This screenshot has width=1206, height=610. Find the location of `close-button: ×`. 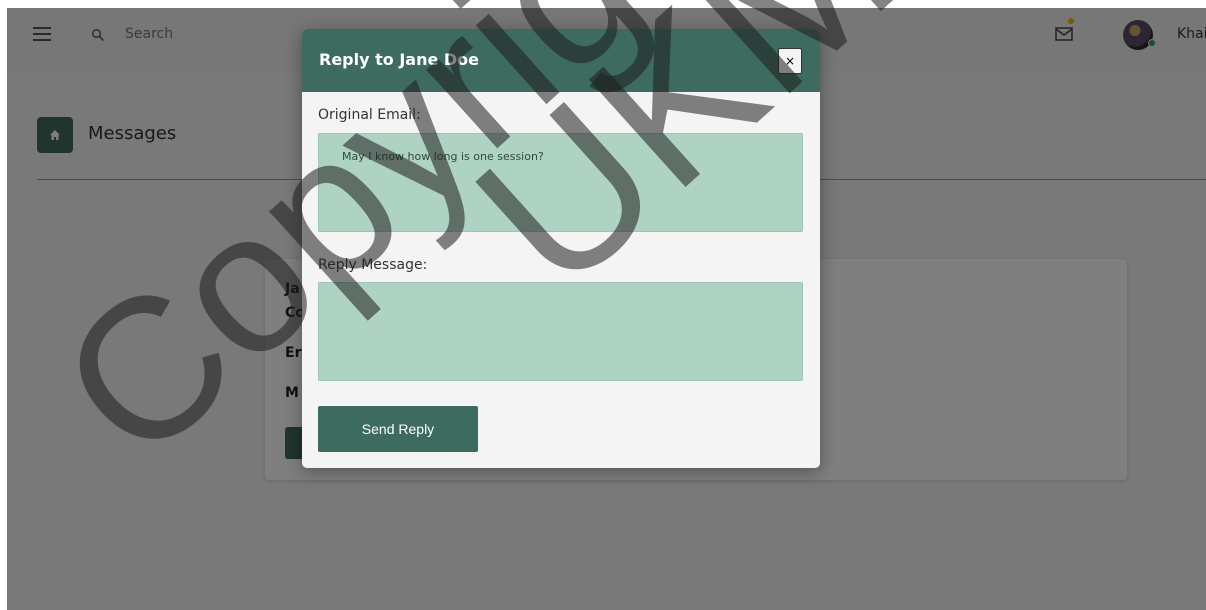

close-button: × is located at coordinates (790, 61).